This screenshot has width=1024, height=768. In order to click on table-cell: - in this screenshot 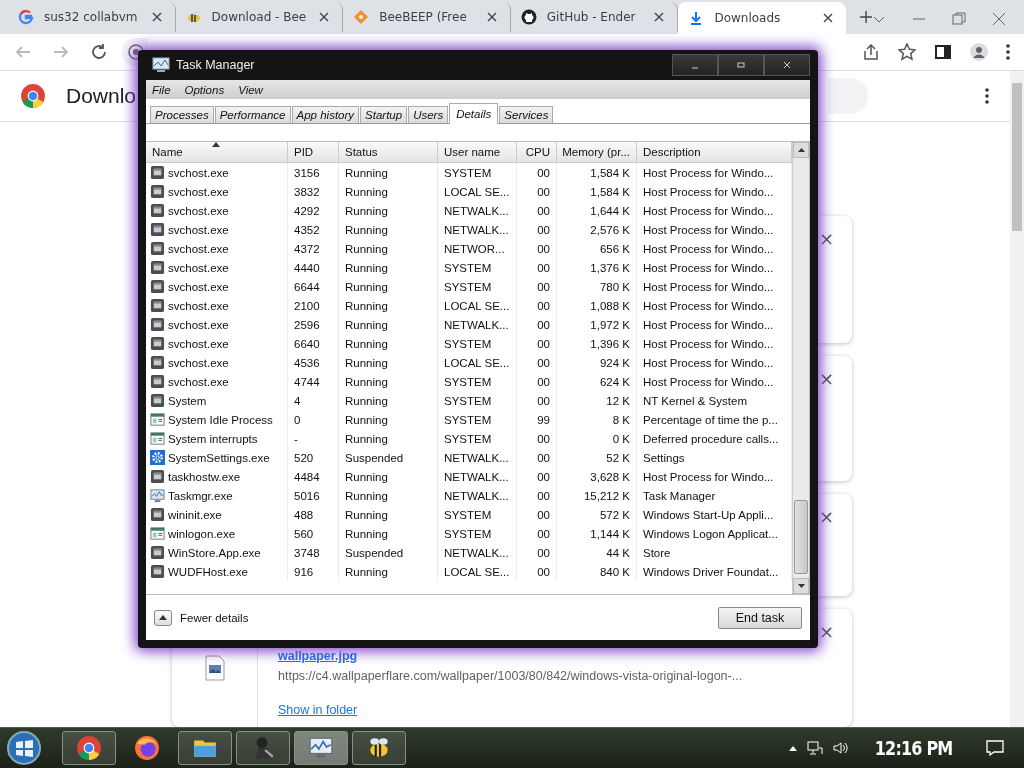, I will do `click(313, 438)`.